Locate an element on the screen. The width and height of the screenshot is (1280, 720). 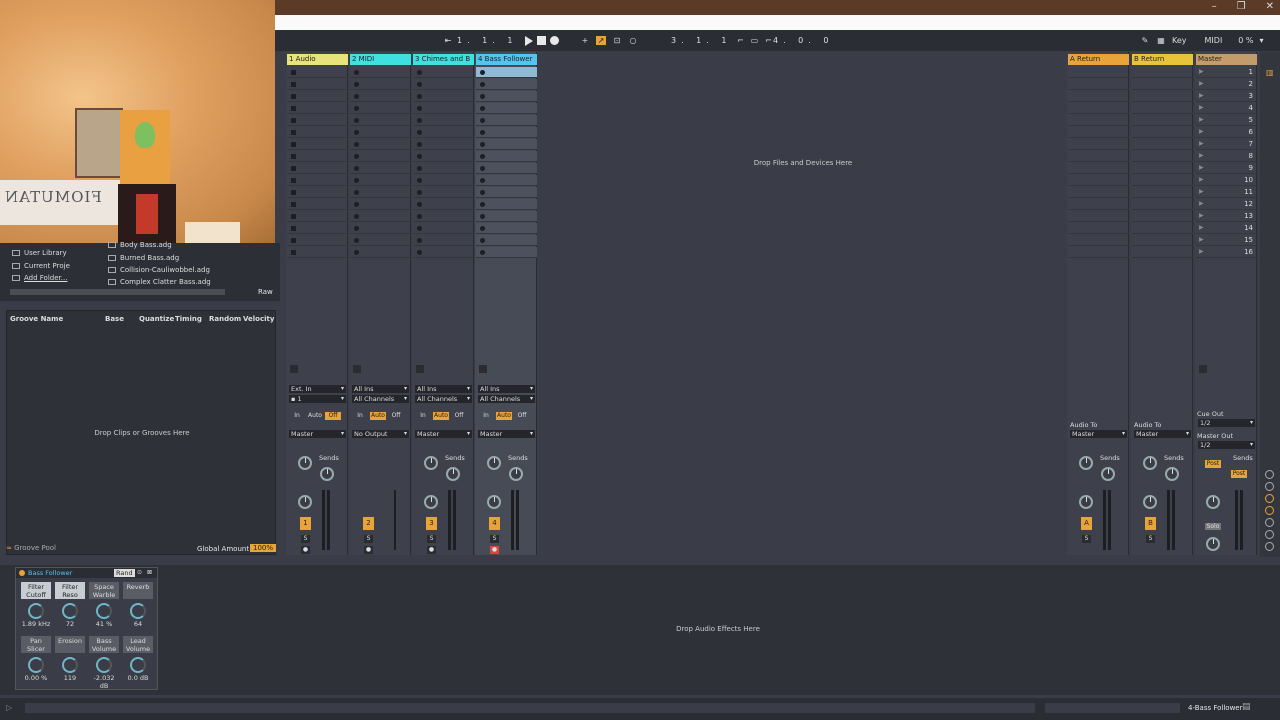
arrangement-position: ⇤ 1. 1. 1 is located at coordinates (480, 40).